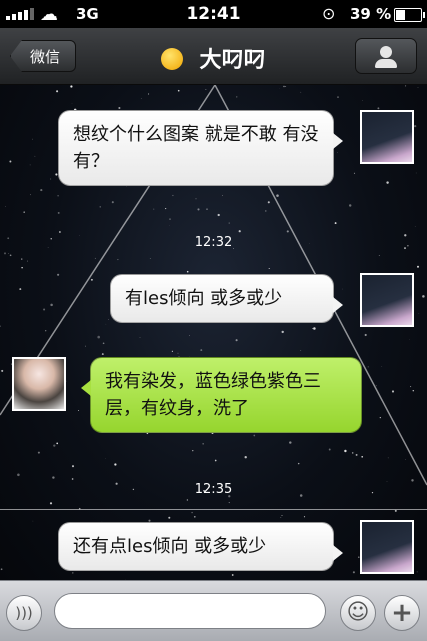  Describe the element at coordinates (169, 546) in the screenshot. I see `message-text: 还有点les倾向 或多或少` at that location.